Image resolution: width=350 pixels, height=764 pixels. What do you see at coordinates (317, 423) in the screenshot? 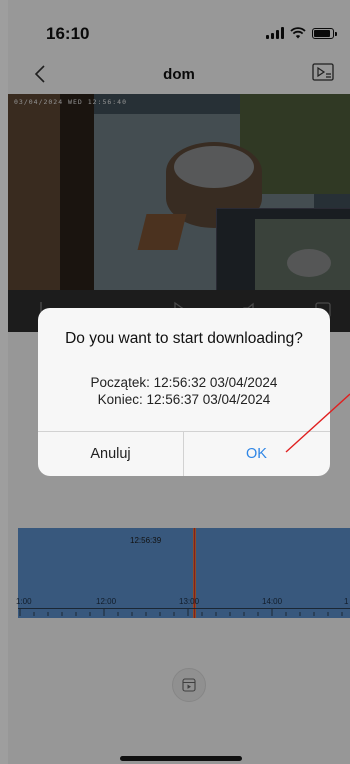
I see `annotation-arrow` at bounding box center [317, 423].